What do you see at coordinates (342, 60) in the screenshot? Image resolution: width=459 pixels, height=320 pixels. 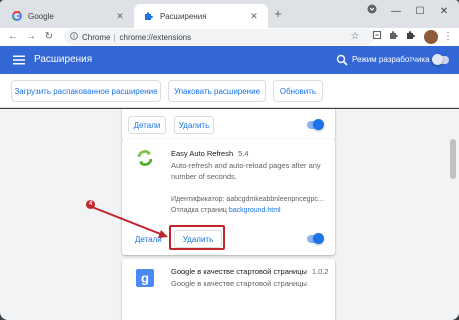 I see `search-icon` at bounding box center [342, 60].